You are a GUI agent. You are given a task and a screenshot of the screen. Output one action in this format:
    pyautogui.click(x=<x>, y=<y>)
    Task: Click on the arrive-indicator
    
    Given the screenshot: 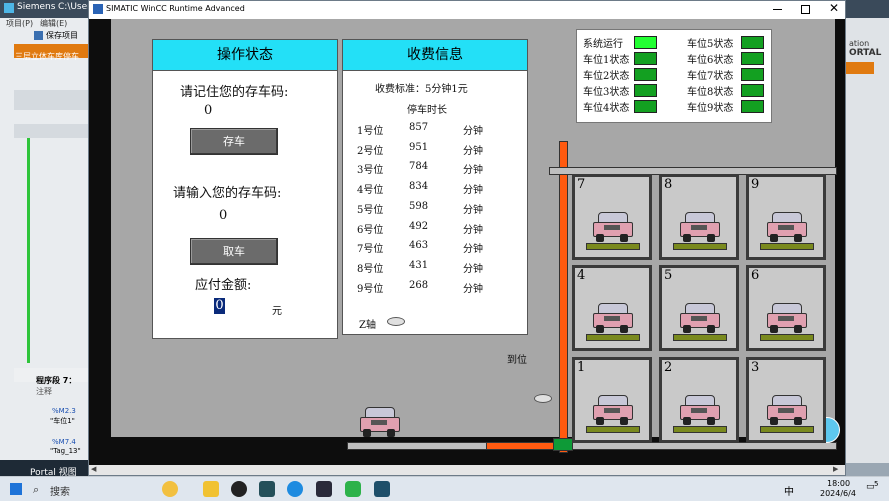 What is the action you would take?
    pyautogui.click(x=543, y=398)
    